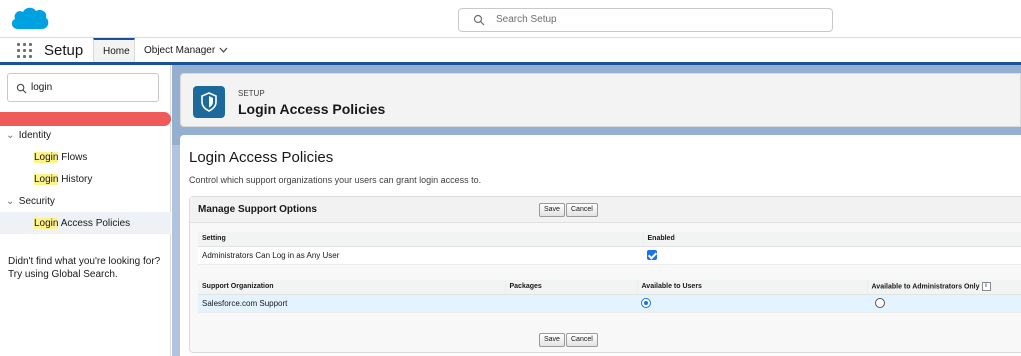 The width and height of the screenshot is (1021, 356). Describe the element at coordinates (880, 303) in the screenshot. I see `available-to-admins-radio` at that location.